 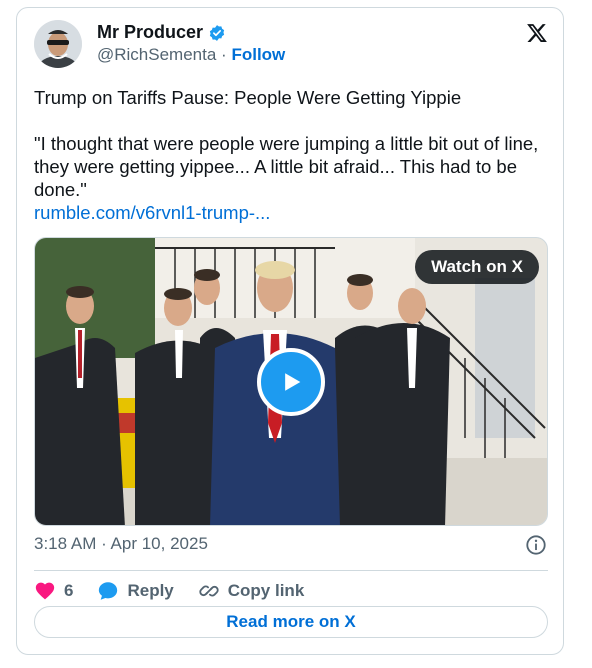 What do you see at coordinates (536, 545) in the screenshot?
I see `info-icon` at bounding box center [536, 545].